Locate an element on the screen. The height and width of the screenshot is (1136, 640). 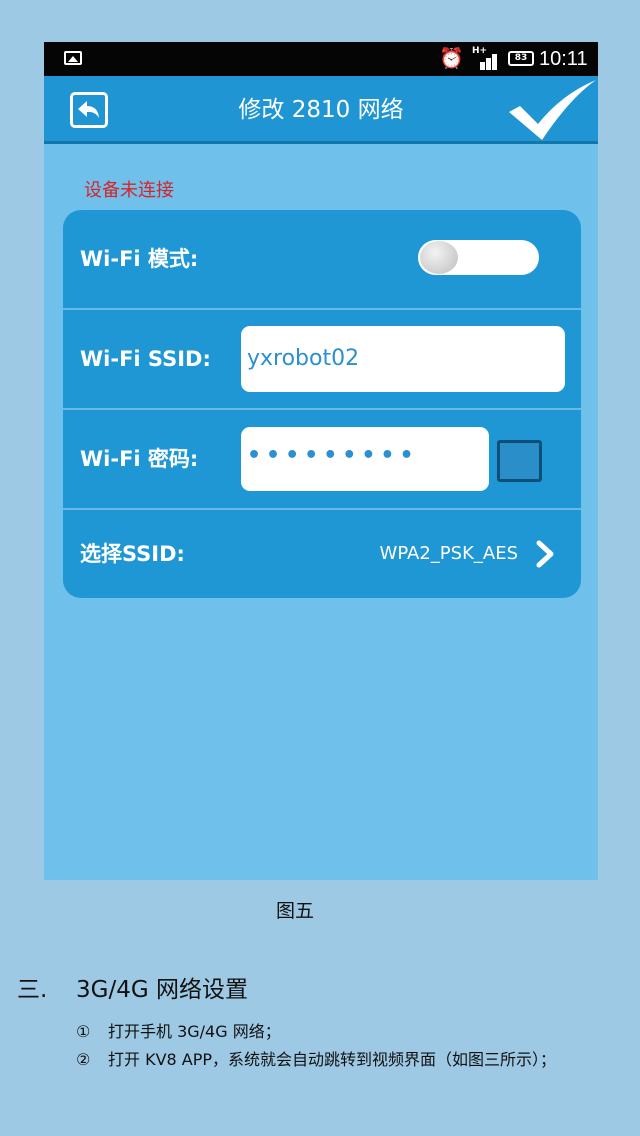
wifi-password-row: Wi-Fi 密码: ••••••••• is located at coordinates (322, 459).